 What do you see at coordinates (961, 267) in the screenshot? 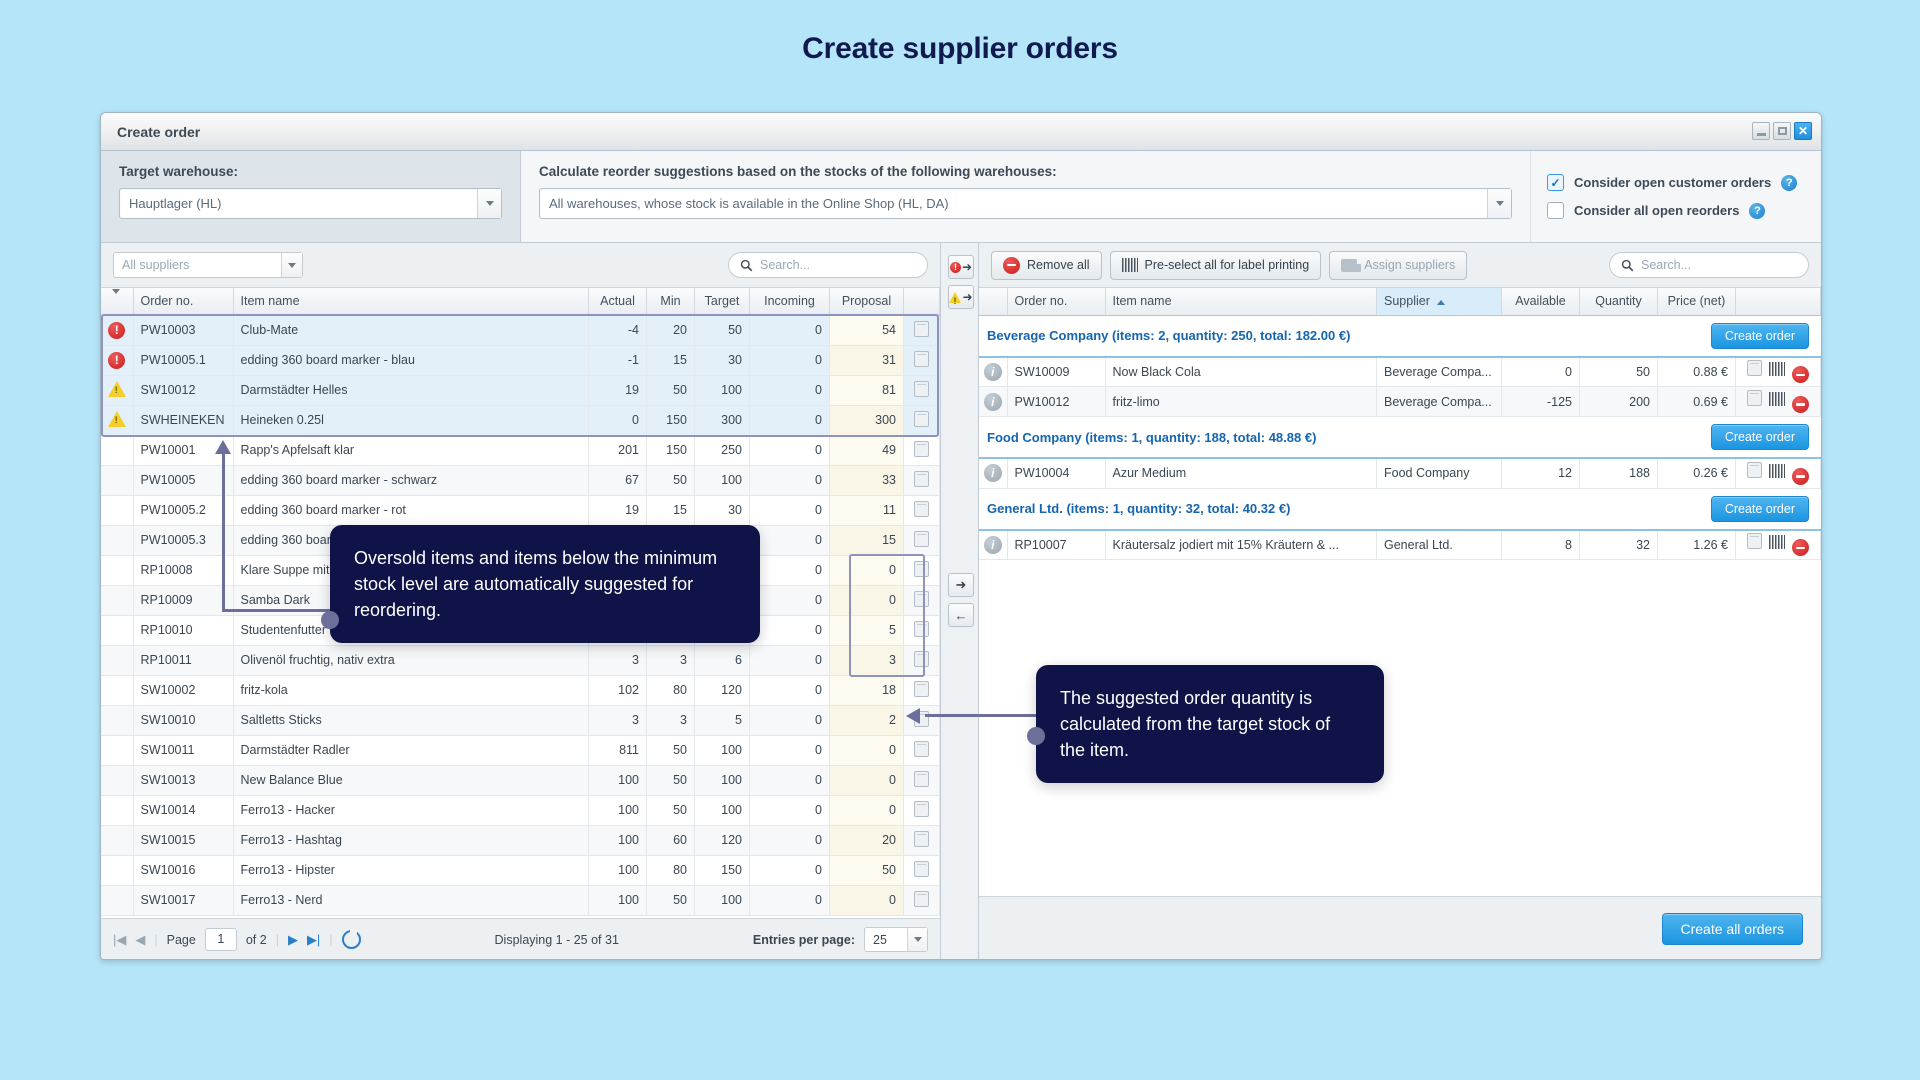
I see `move-error-items-button: ! ➜` at bounding box center [961, 267].